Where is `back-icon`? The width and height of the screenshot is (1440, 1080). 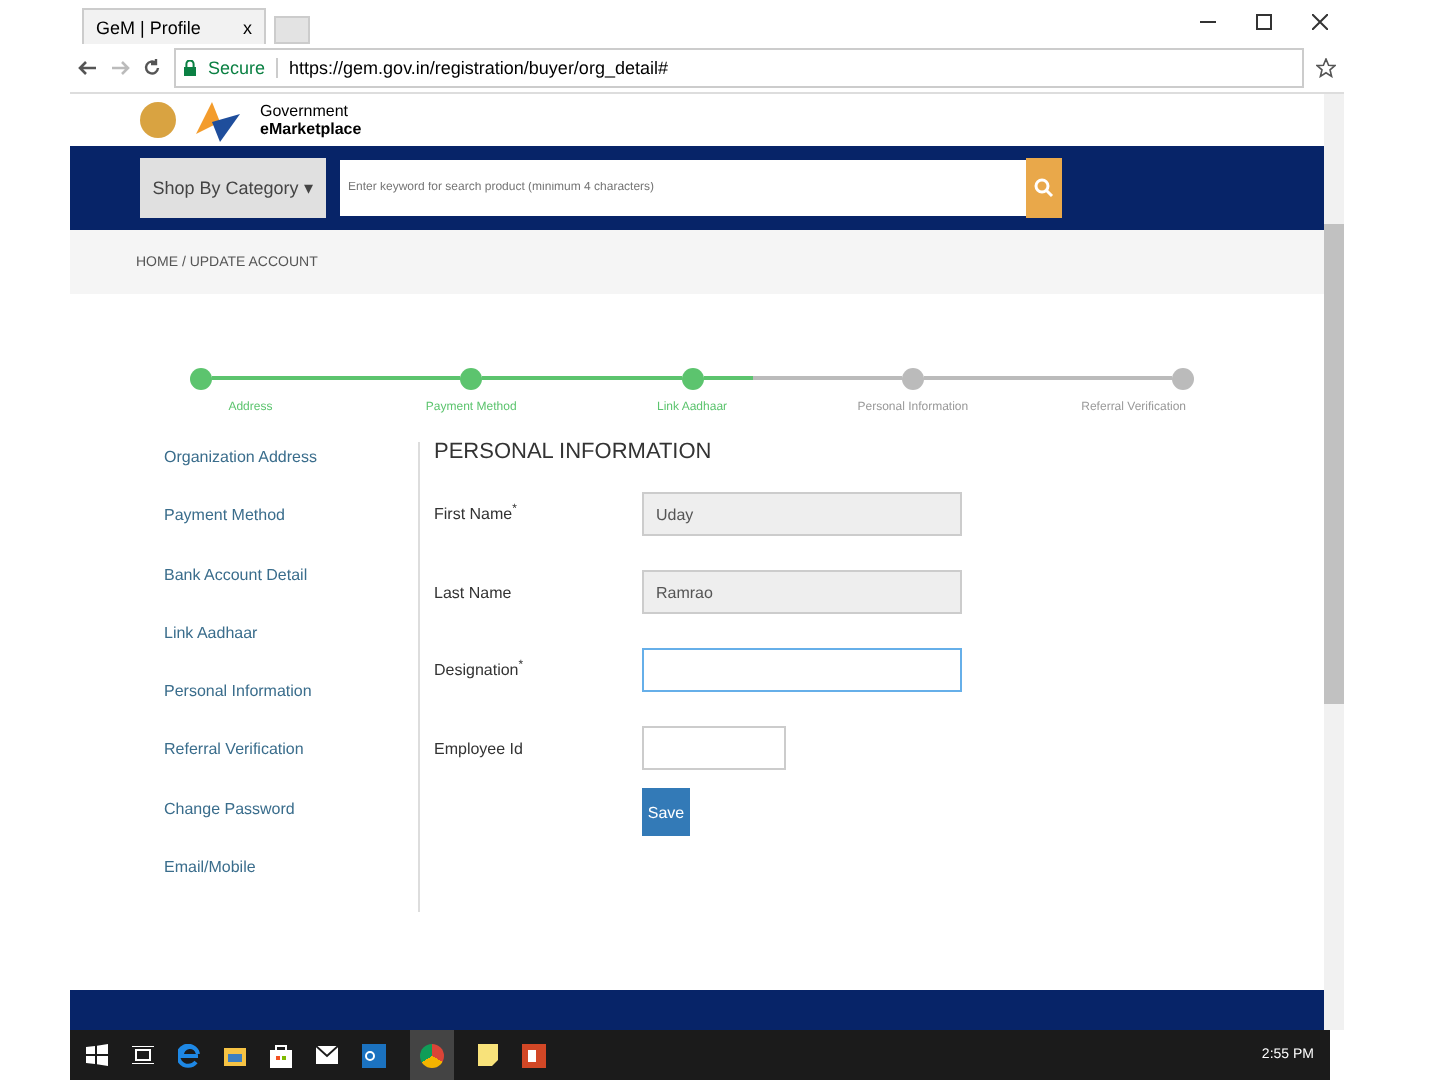 back-icon is located at coordinates (88, 68).